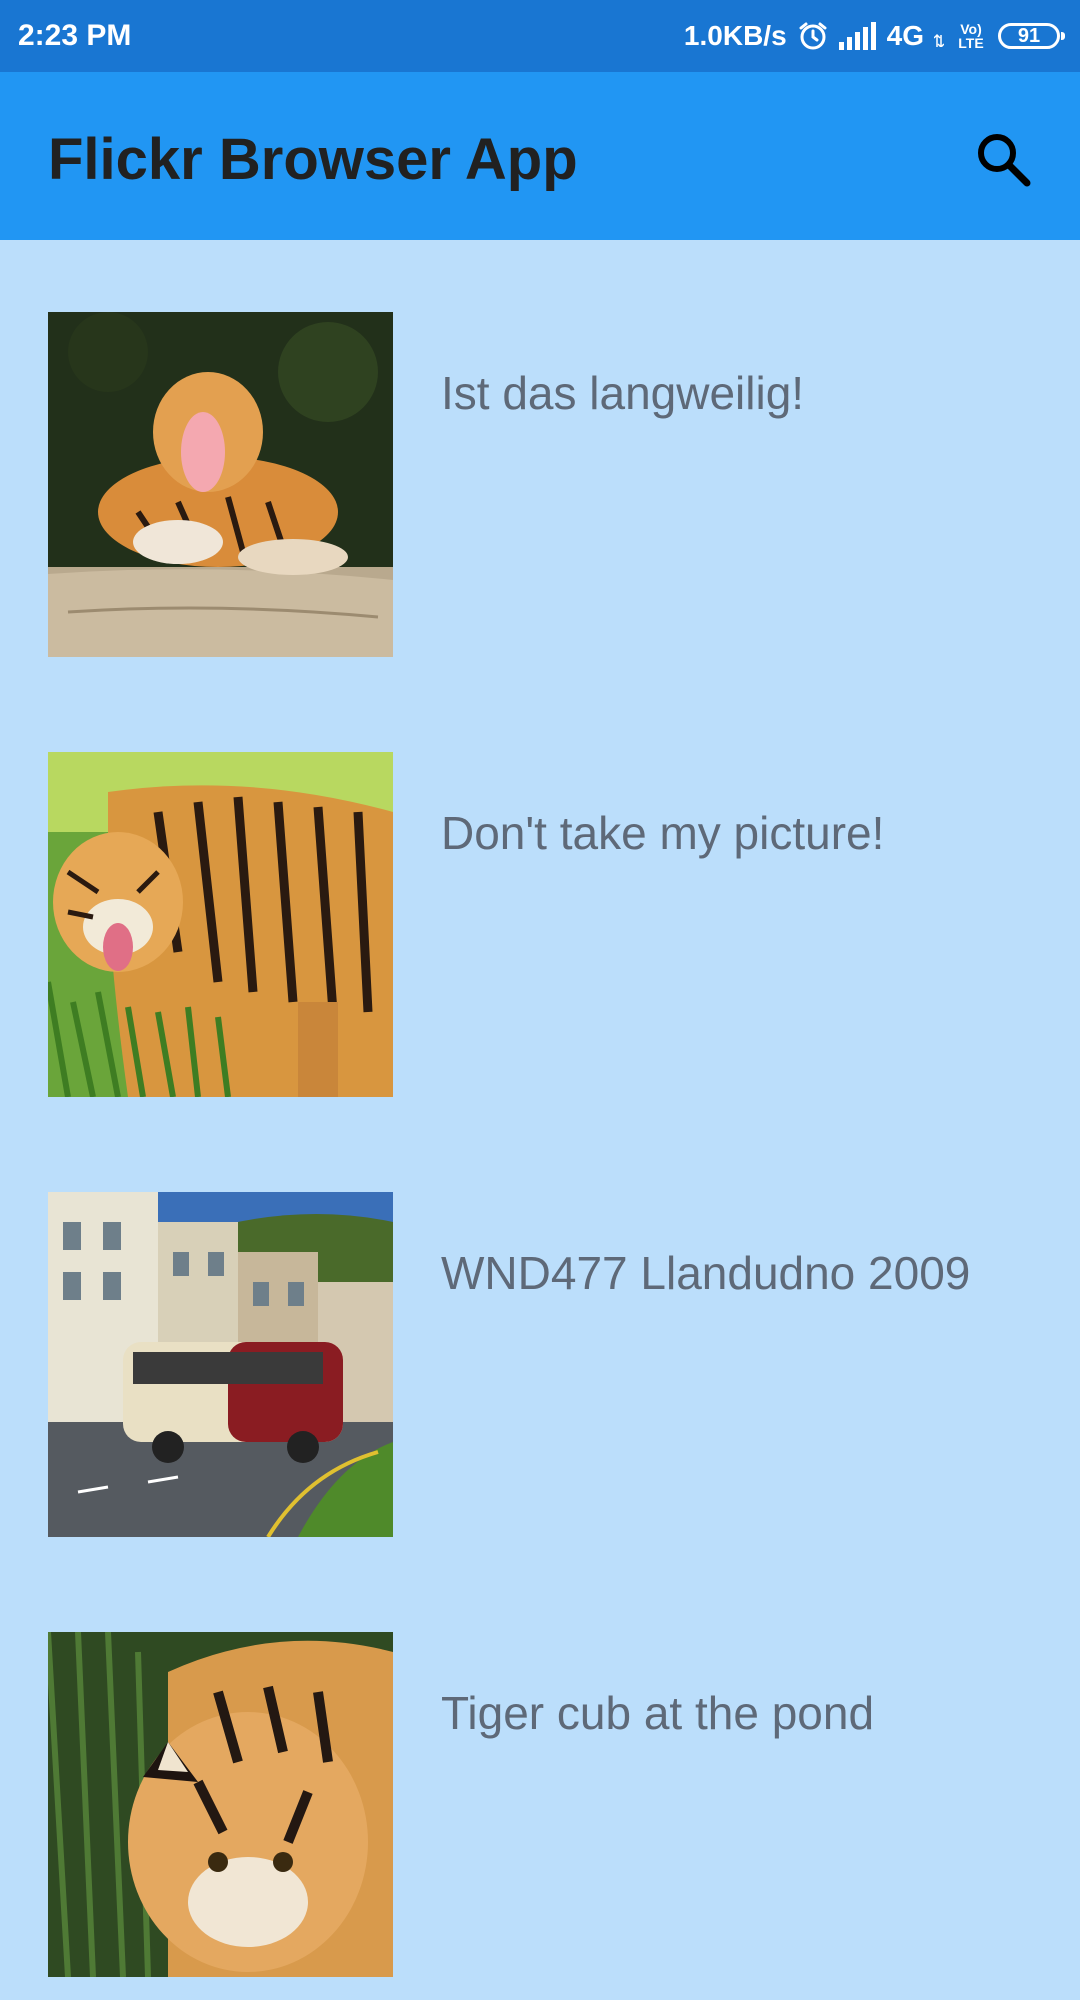 This screenshot has height=2000, width=1080. What do you see at coordinates (971, 36) in the screenshot?
I see `volte-icon: Vo) LTE` at bounding box center [971, 36].